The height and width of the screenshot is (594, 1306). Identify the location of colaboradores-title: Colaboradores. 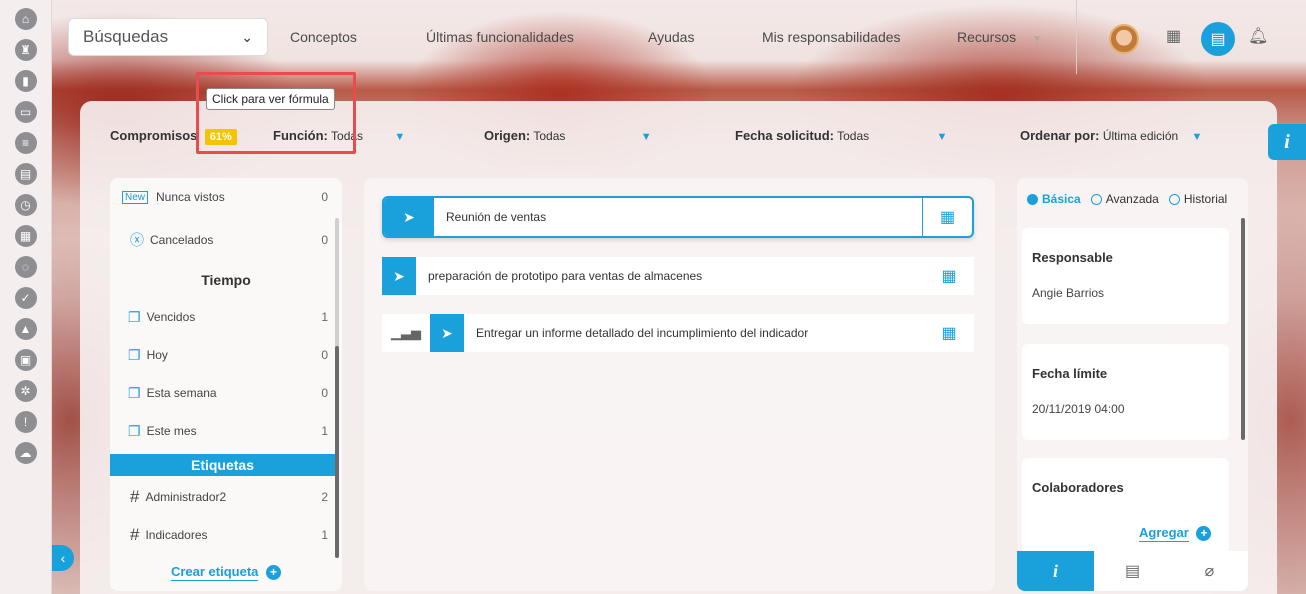
(1078, 487).